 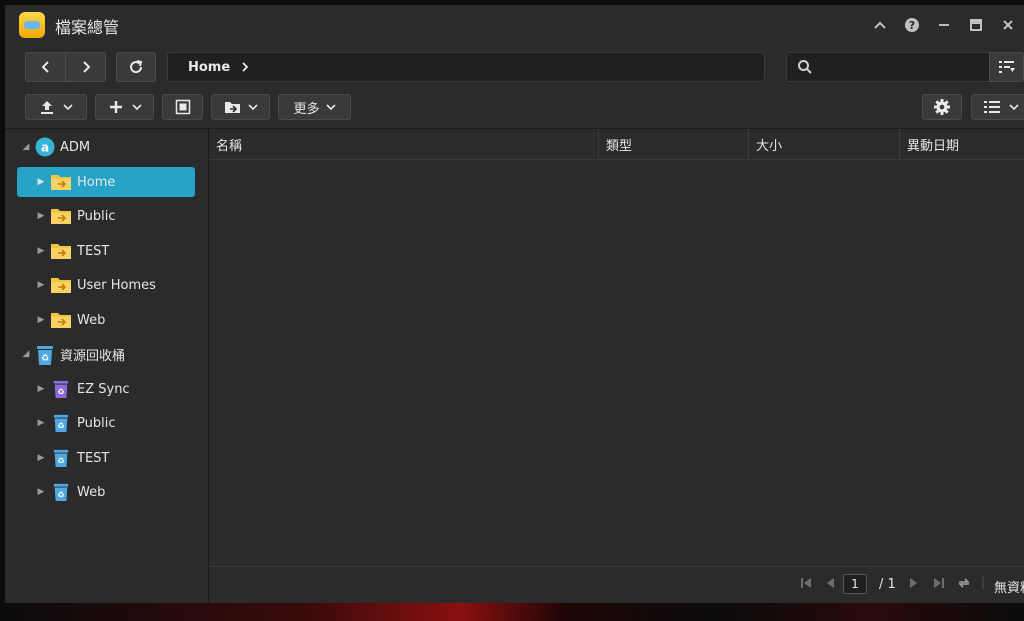 What do you see at coordinates (136, 67) in the screenshot?
I see `refresh-button` at bounding box center [136, 67].